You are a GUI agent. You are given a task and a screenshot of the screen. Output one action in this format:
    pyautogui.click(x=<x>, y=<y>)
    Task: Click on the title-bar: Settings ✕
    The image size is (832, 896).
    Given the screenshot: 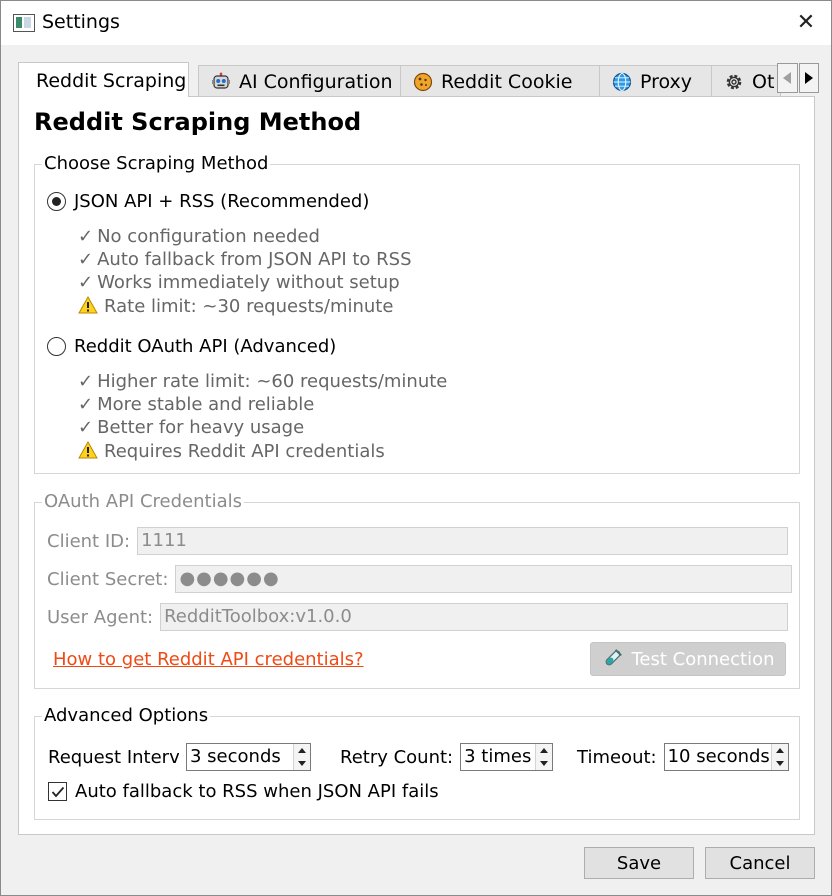 What is the action you would take?
    pyautogui.click(x=416, y=23)
    